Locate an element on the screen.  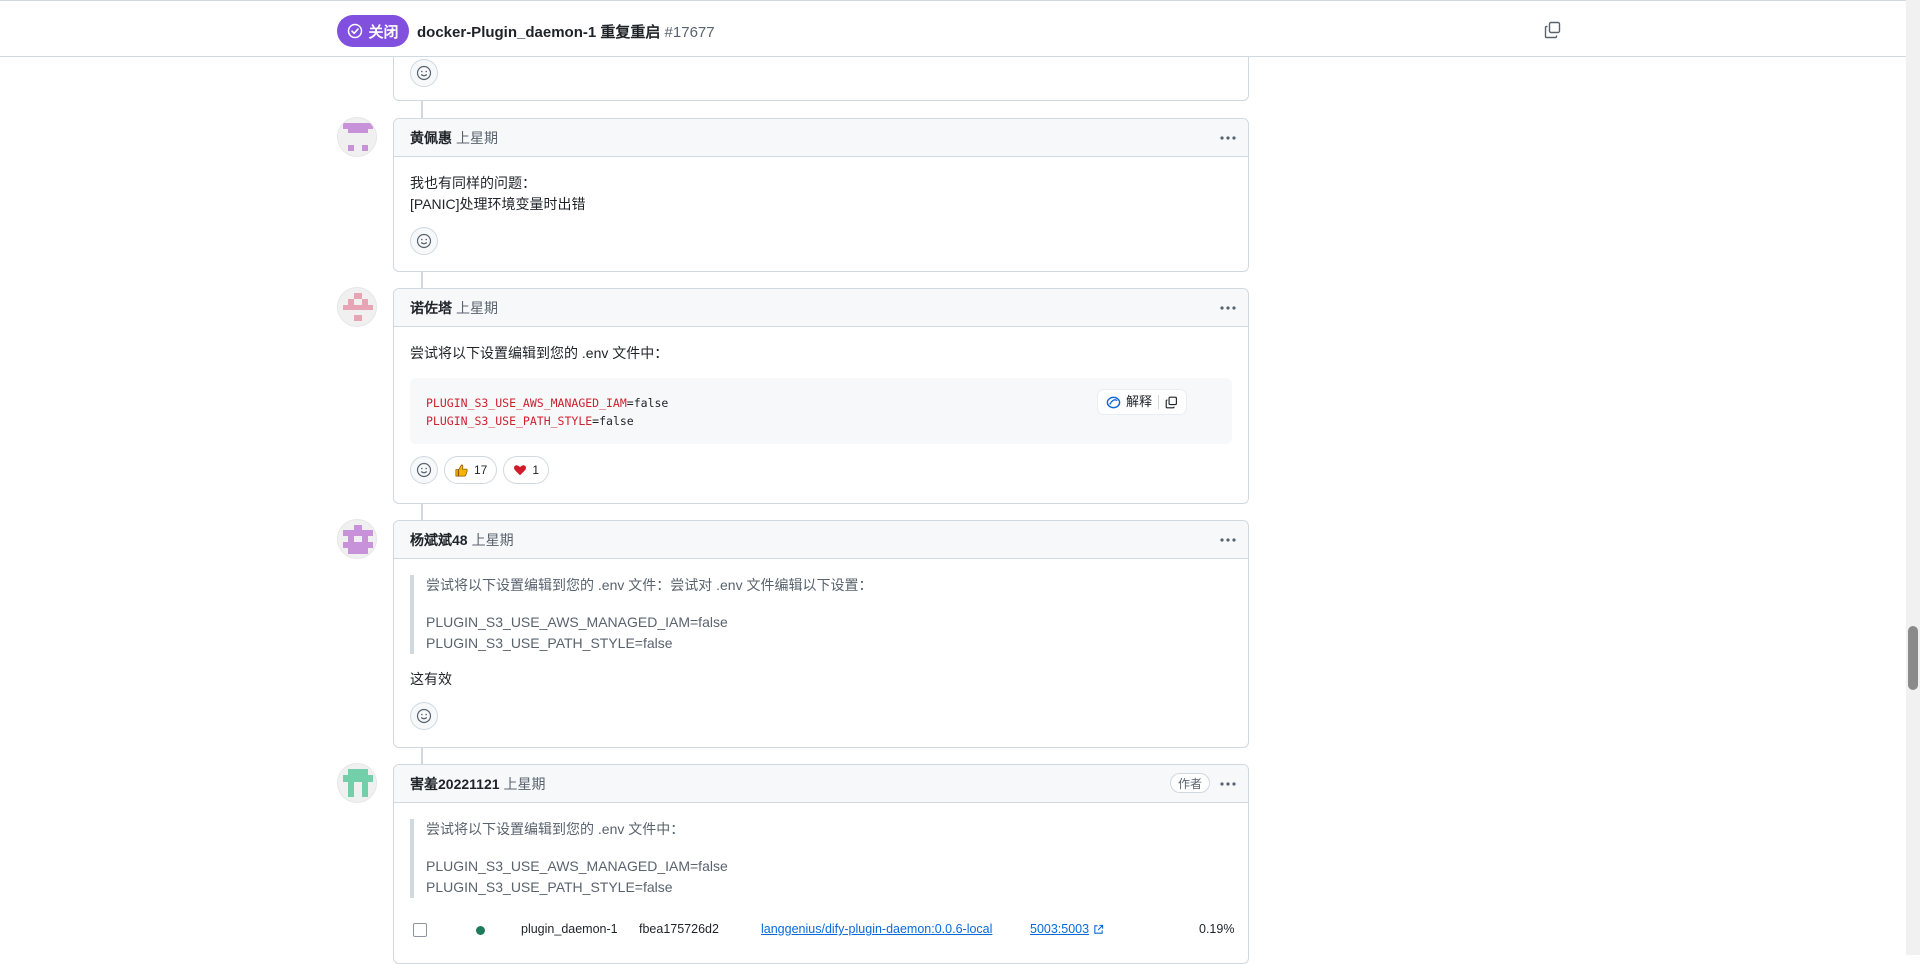
reactions-bar: 17 1 is located at coordinates (821, 471).